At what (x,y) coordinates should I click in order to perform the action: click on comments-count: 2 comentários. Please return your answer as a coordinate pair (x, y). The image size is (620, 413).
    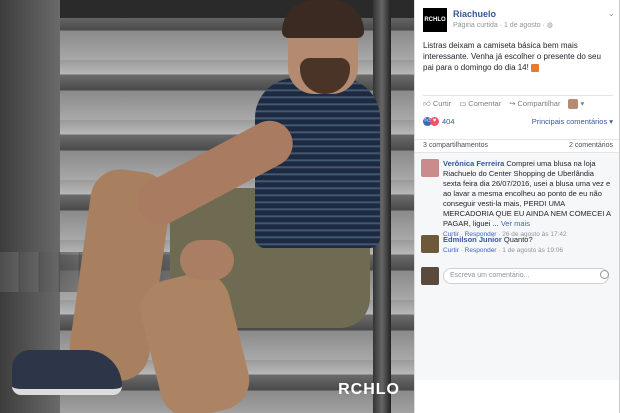
    Looking at the image, I should click on (591, 146).